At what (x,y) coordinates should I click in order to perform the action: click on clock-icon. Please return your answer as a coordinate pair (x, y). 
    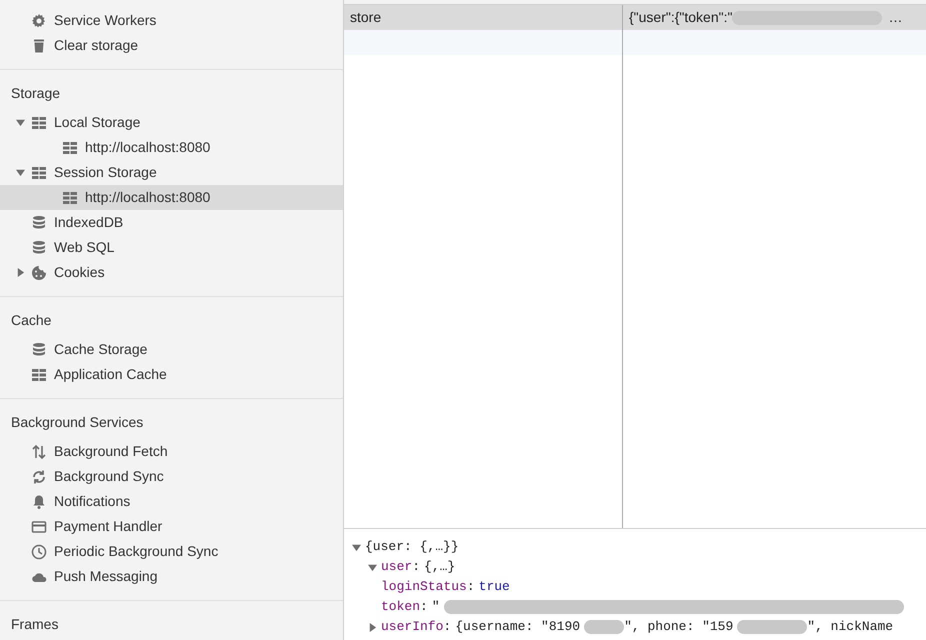
    Looking at the image, I should click on (39, 552).